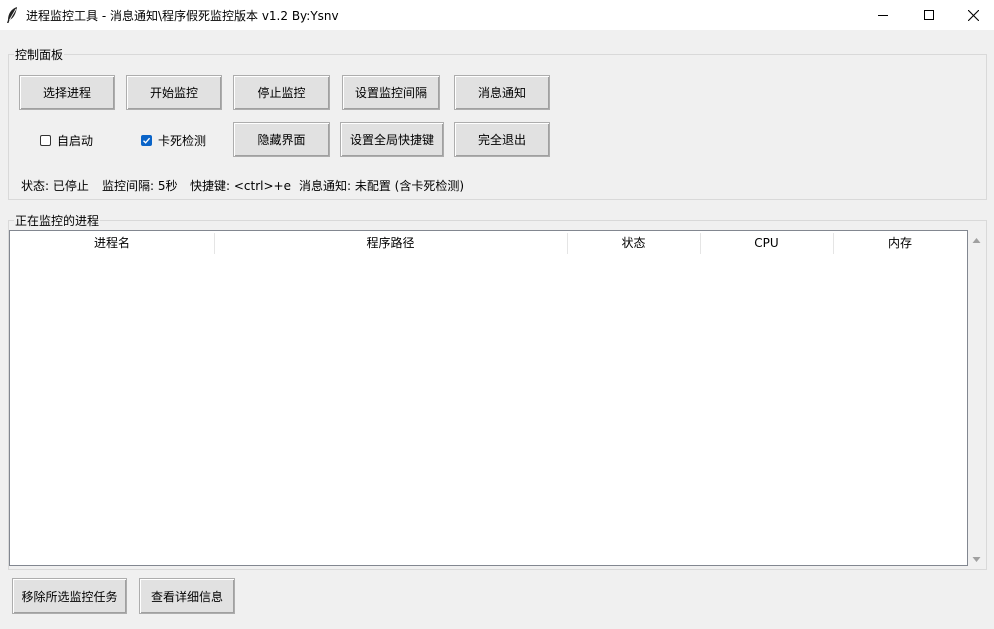  I want to click on select-process-button: 选择进程, so click(67, 92).